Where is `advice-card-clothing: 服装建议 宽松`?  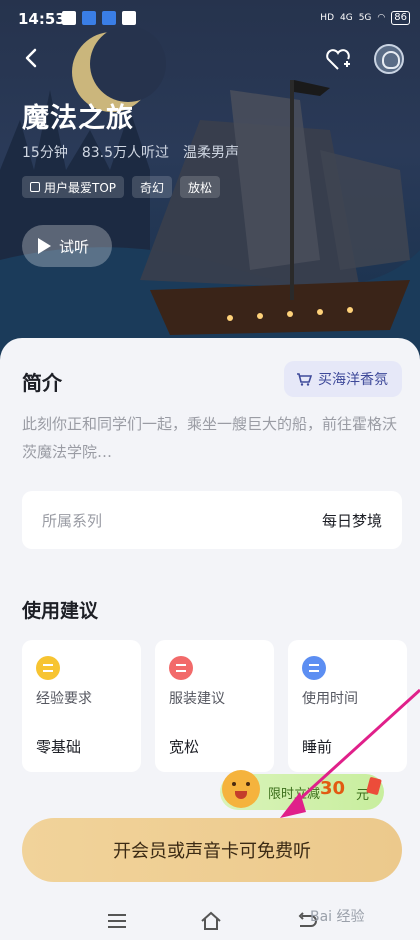 advice-card-clothing: 服装建议 宽松 is located at coordinates (214, 706).